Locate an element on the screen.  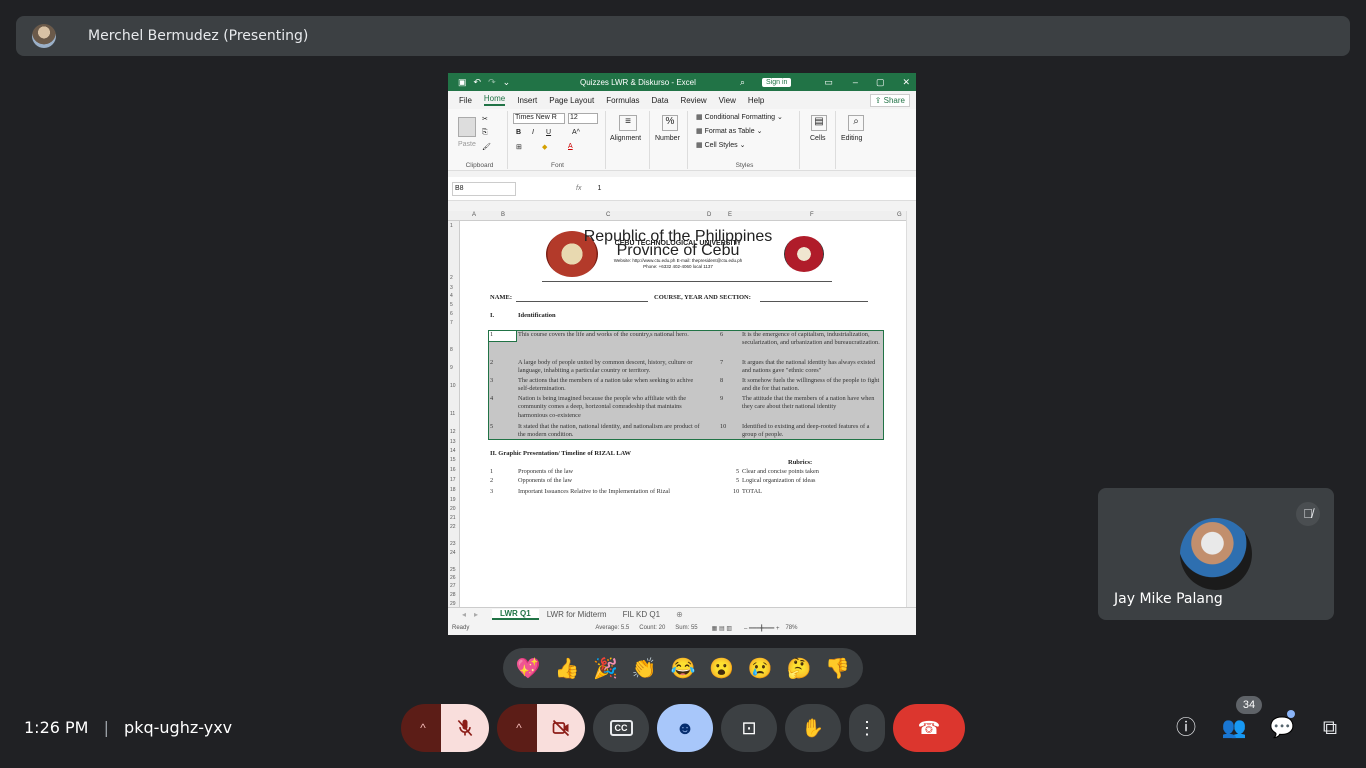
save-icon: ▣ is located at coordinates (462, 82).